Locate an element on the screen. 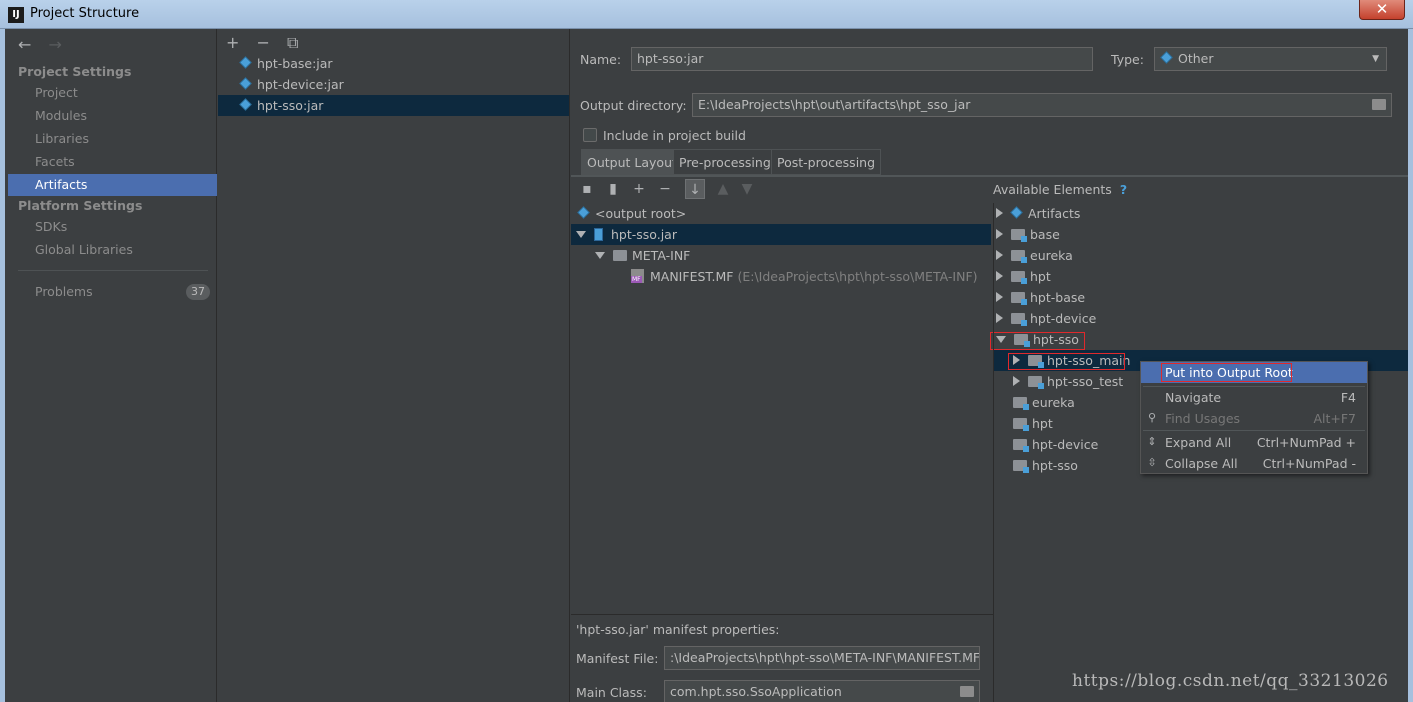 The height and width of the screenshot is (702, 1413). manifest-path: (E:\IdeaProjects\hpt\hpt-sso\META-INF) is located at coordinates (857, 276).